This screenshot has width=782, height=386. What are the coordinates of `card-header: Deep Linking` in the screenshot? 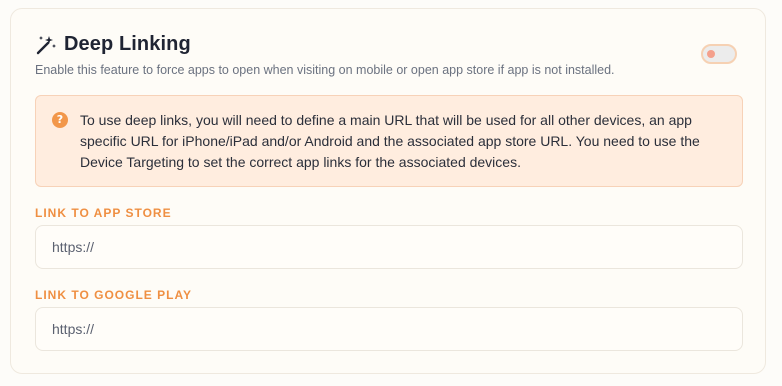 It's located at (113, 44).